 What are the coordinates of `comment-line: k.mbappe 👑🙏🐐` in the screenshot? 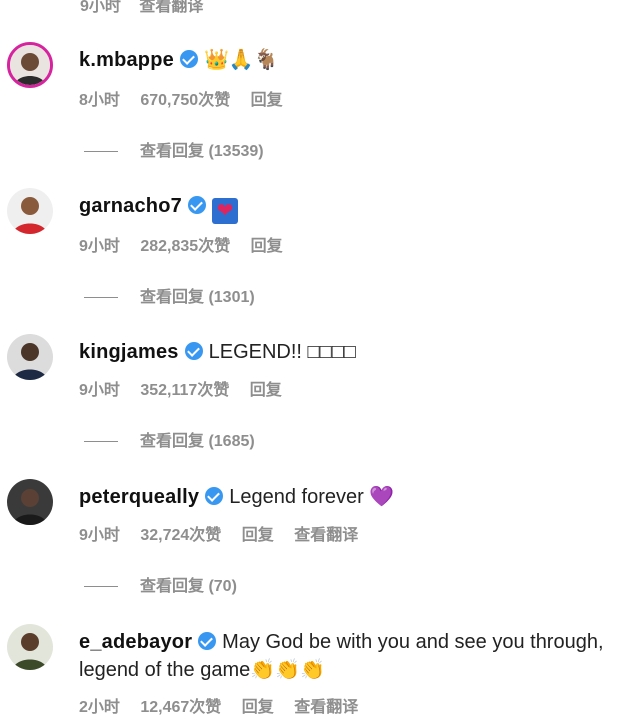 It's located at (179, 60).